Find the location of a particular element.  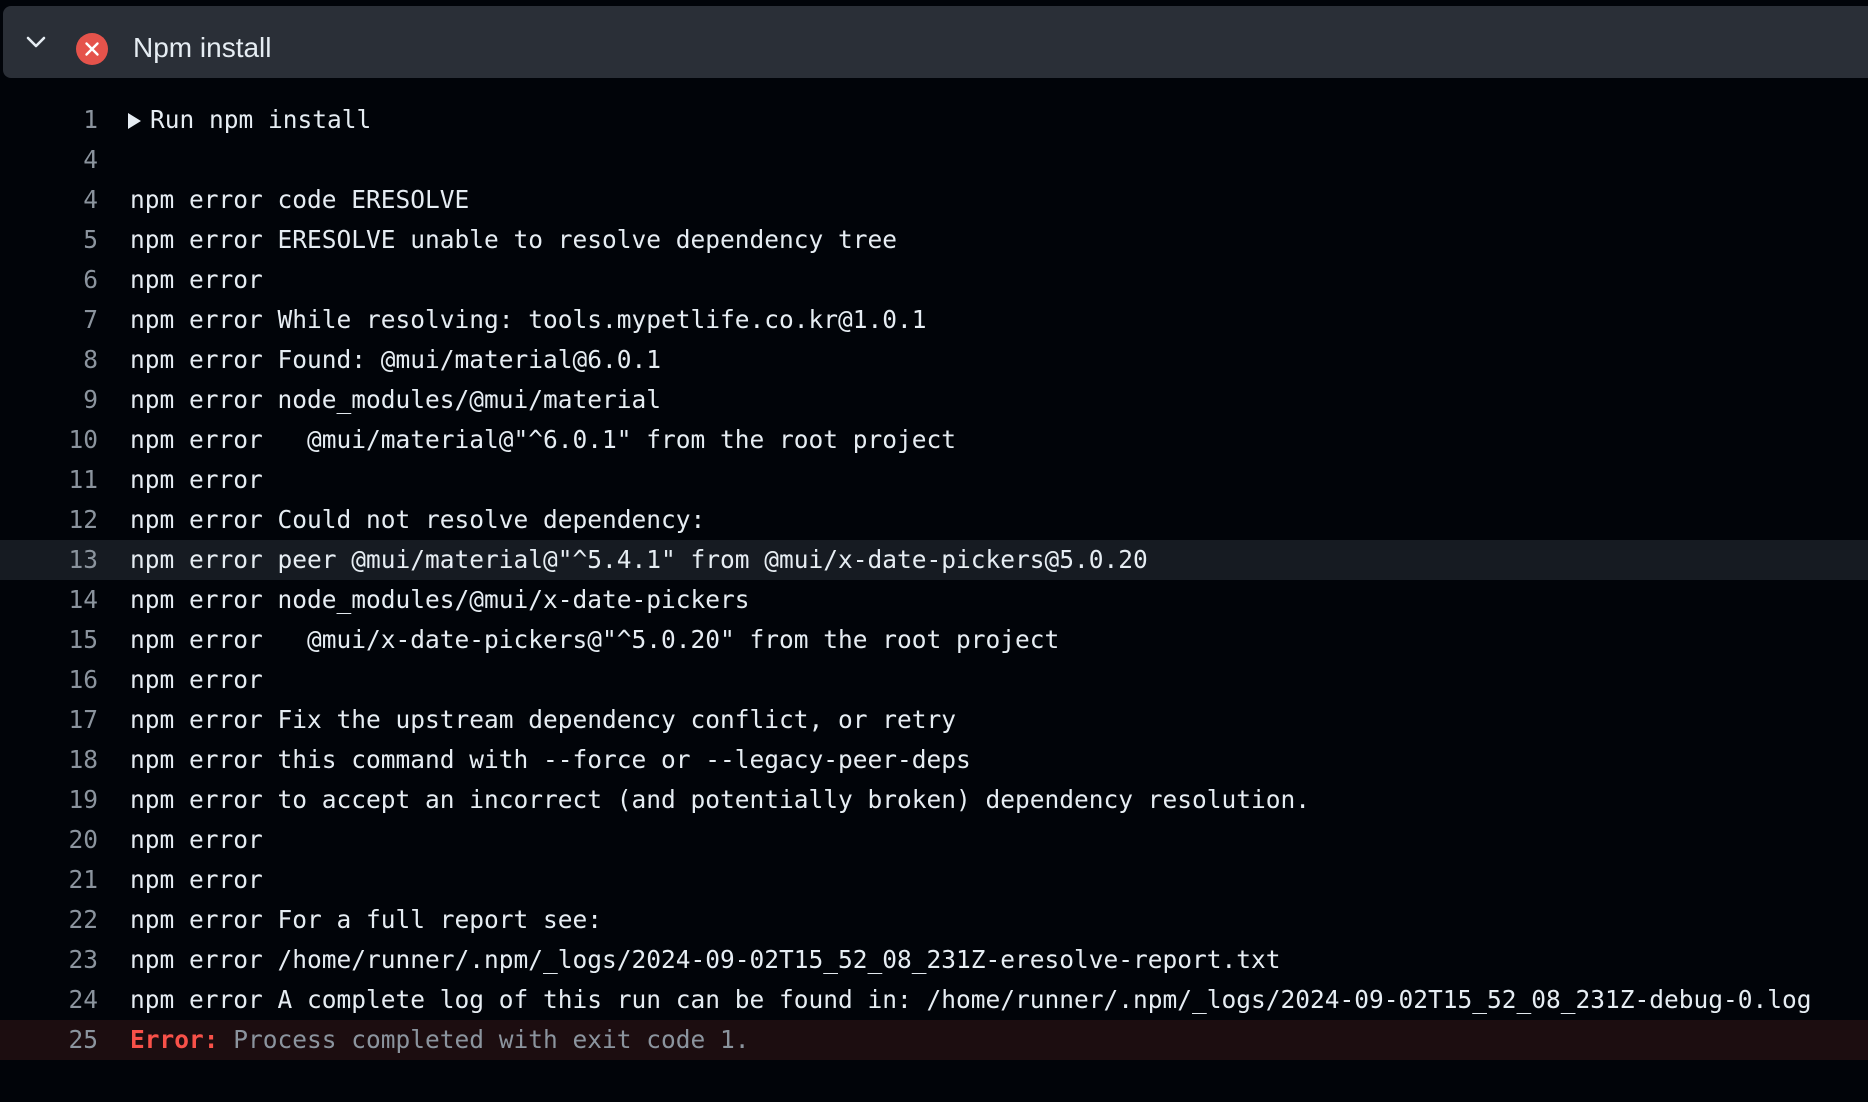

log-line-text: npm error For a full report see: is located at coordinates (366, 919).